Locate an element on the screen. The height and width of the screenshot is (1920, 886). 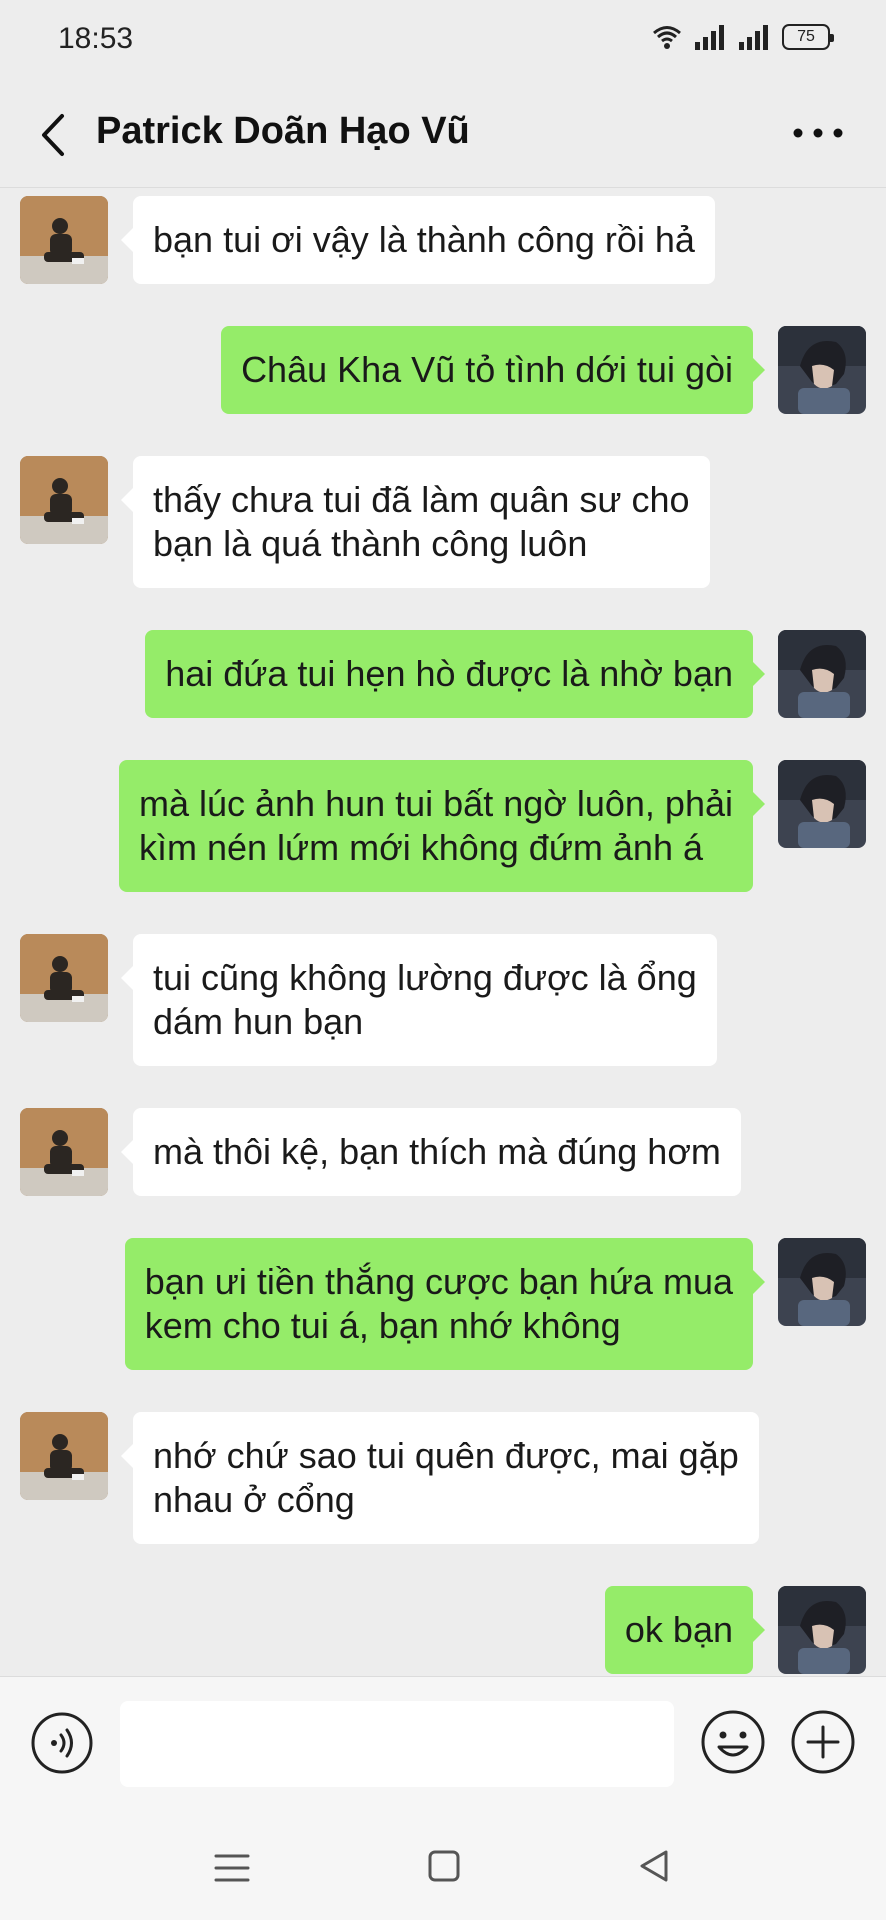
message-input is located at coordinates (397, 1744).